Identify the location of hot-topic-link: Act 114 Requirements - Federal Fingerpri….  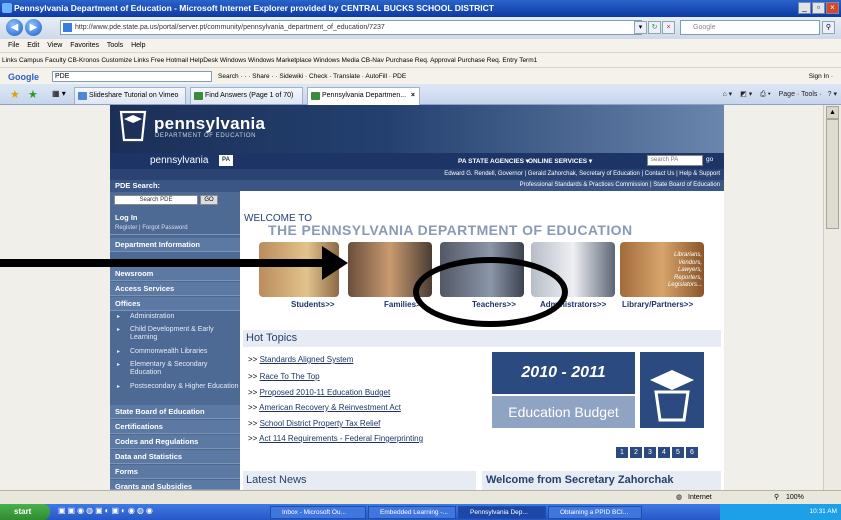
(341, 438).